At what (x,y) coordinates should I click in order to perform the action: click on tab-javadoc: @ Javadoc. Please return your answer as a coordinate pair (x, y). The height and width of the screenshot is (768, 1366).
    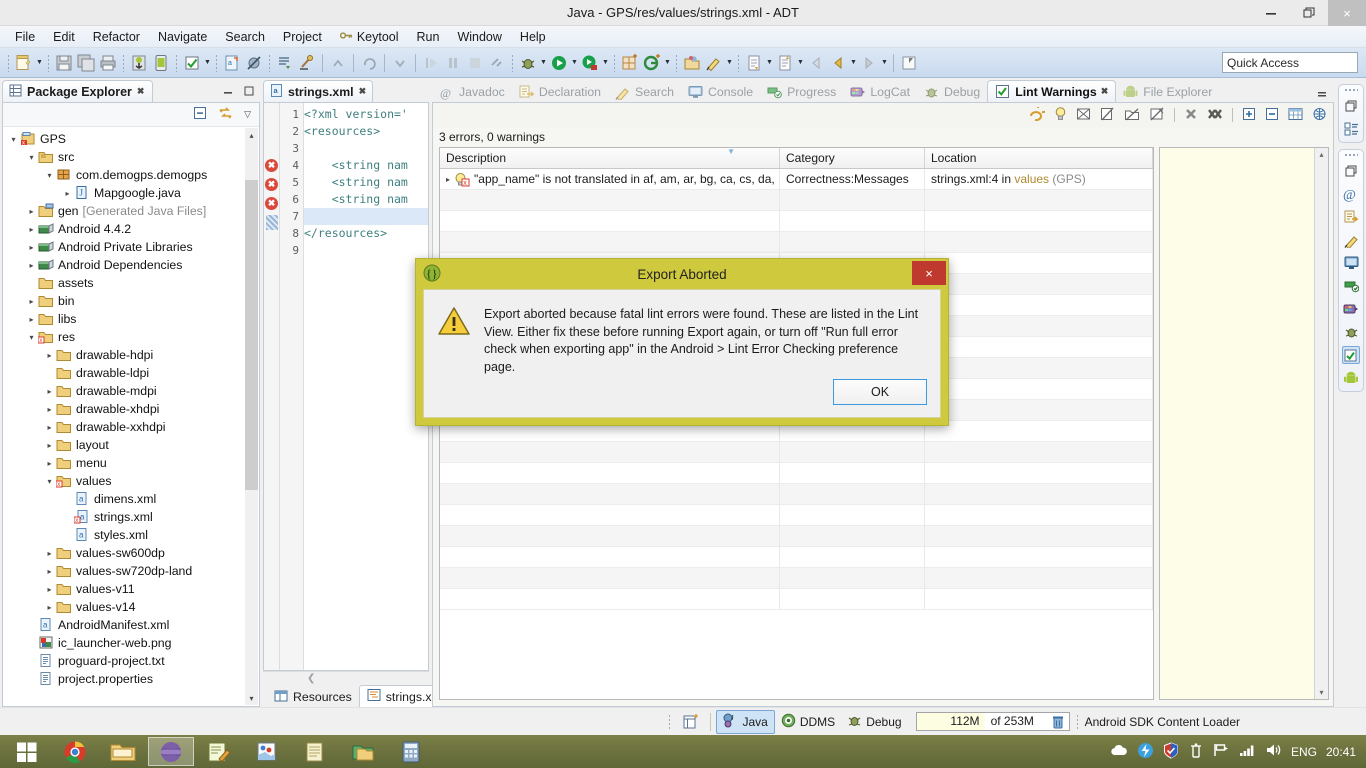
    Looking at the image, I should click on (472, 92).